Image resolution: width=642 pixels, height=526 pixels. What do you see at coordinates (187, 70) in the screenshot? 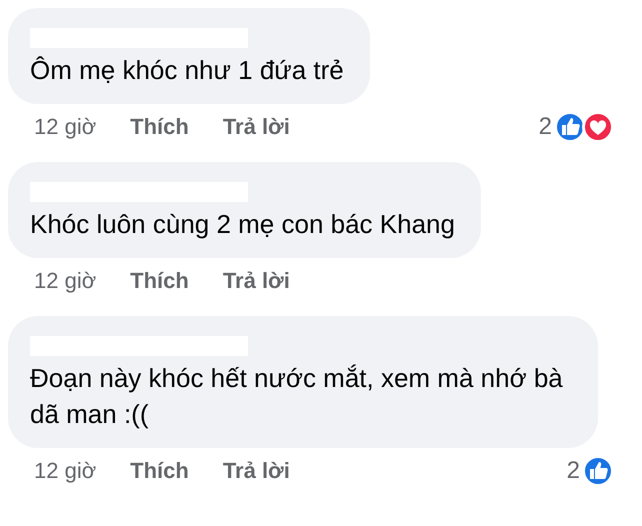
I see `comment-text: Ôm mẹ khóc như 1 đứa trẻ` at bounding box center [187, 70].